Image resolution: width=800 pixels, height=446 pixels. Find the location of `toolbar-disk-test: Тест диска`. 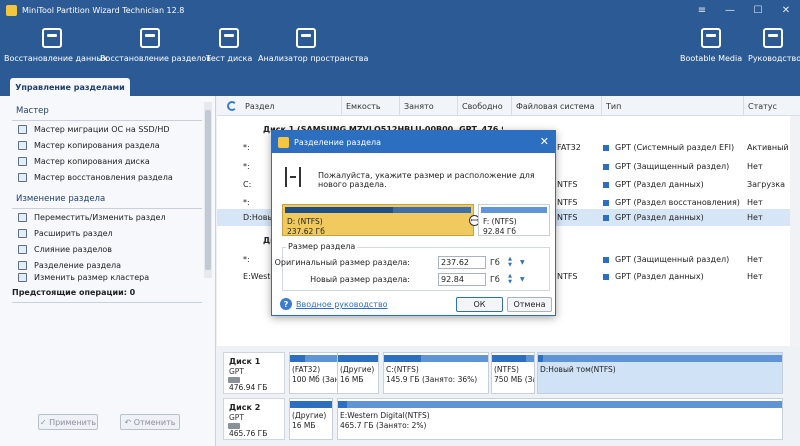

toolbar-disk-test: Тест диска is located at coordinates (229, 42).